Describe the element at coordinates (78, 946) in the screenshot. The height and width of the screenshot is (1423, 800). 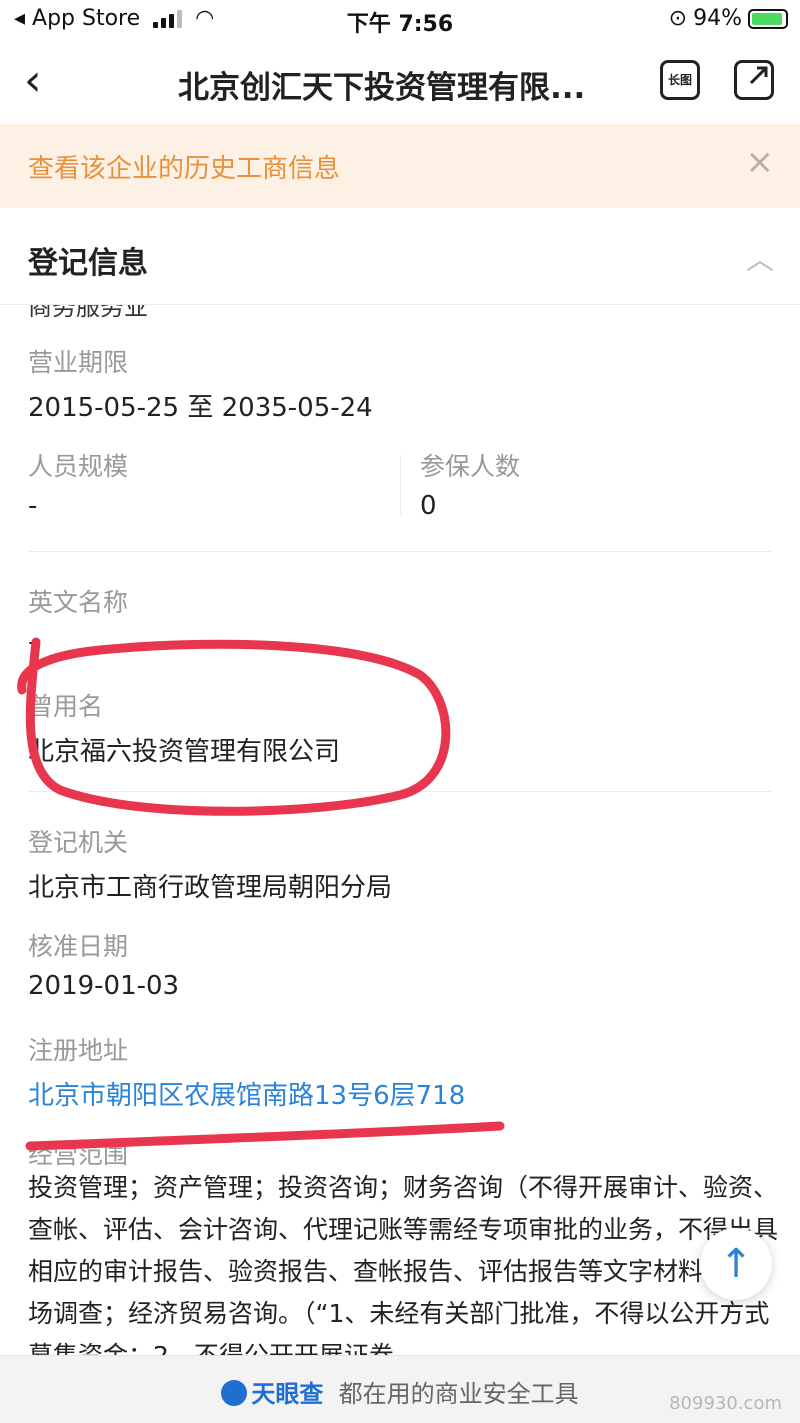
I see `approval-date-label: 核准日期` at that location.